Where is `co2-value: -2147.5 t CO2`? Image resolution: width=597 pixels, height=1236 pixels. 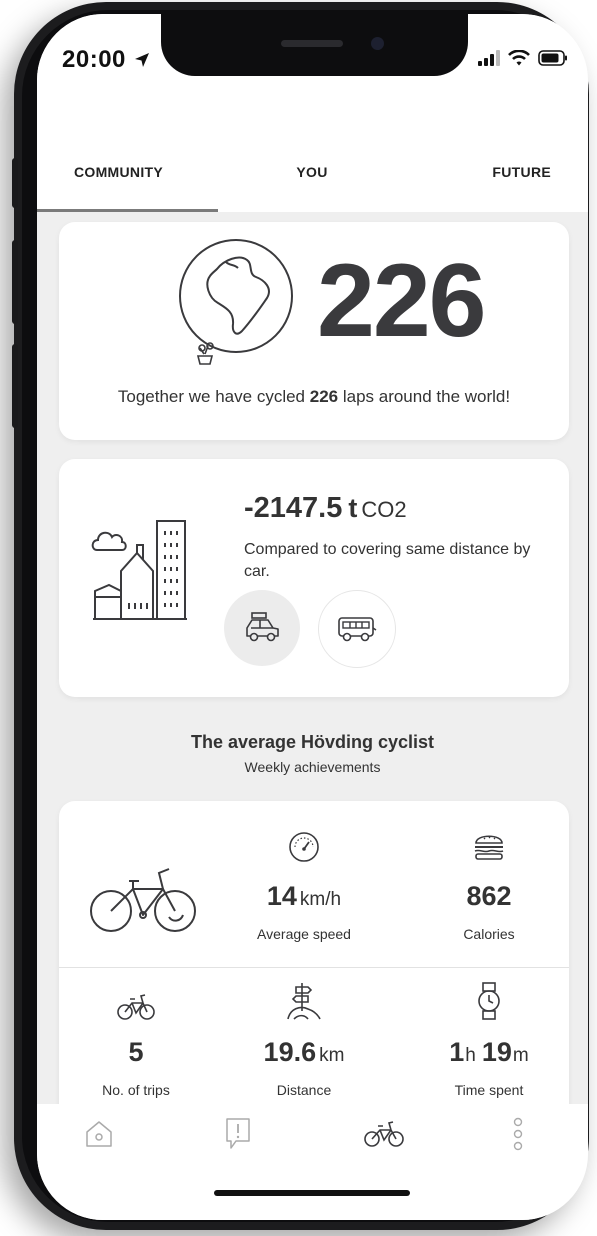 co2-value: -2147.5 t CO2 is located at coordinates (325, 508).